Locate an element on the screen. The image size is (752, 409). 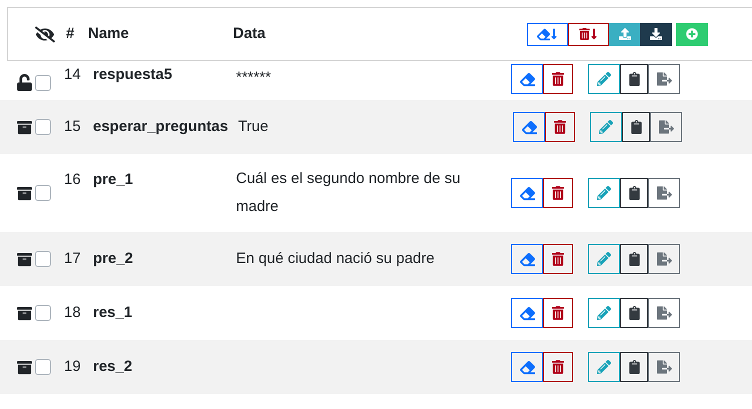
row-number: 16 is located at coordinates (73, 180).